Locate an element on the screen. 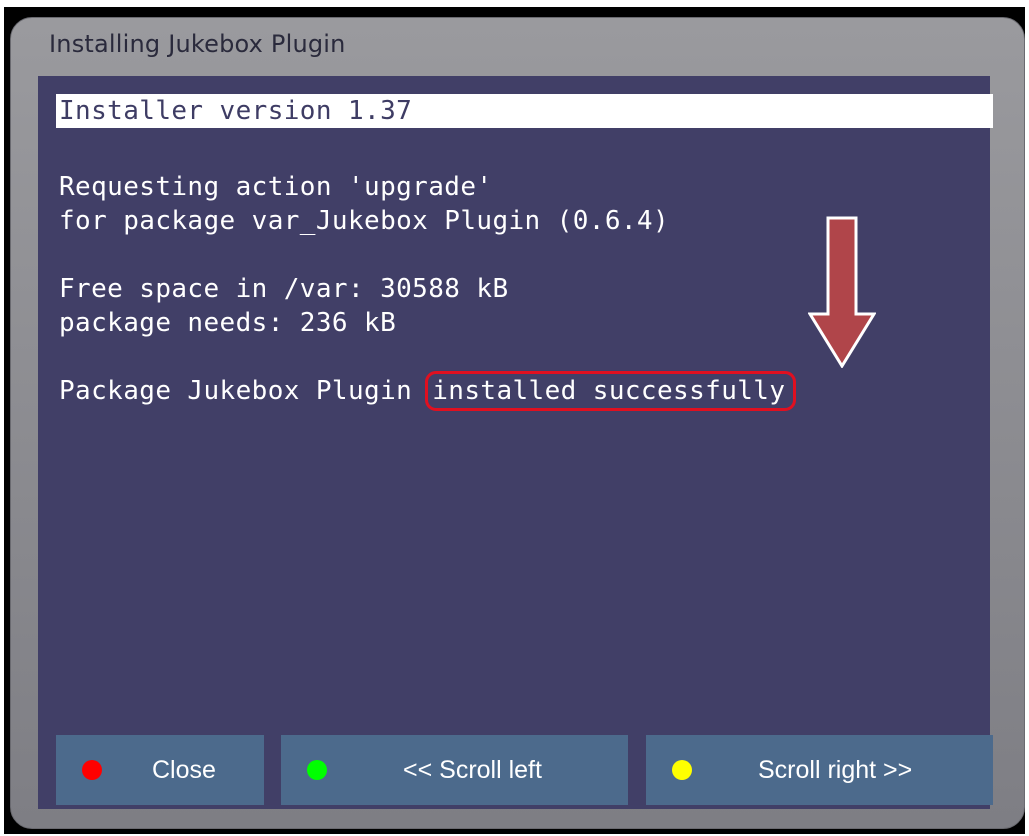 The height and width of the screenshot is (836, 1029). log-line: Requesting action 'upgrade' is located at coordinates (276, 187).